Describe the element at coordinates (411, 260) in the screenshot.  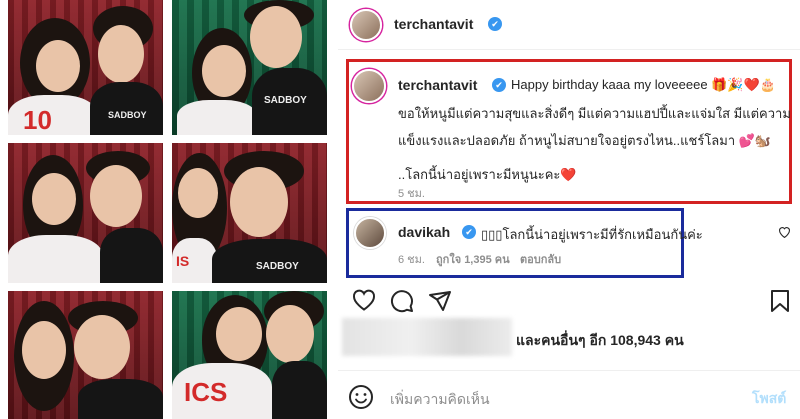
I see `reply-timestamp: 6 ชม.` at that location.